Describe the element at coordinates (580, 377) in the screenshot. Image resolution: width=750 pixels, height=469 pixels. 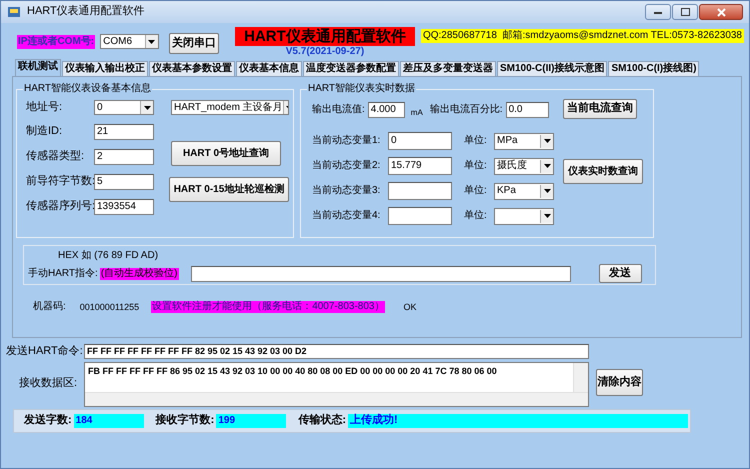
I see `vertical-scrollbar` at that location.